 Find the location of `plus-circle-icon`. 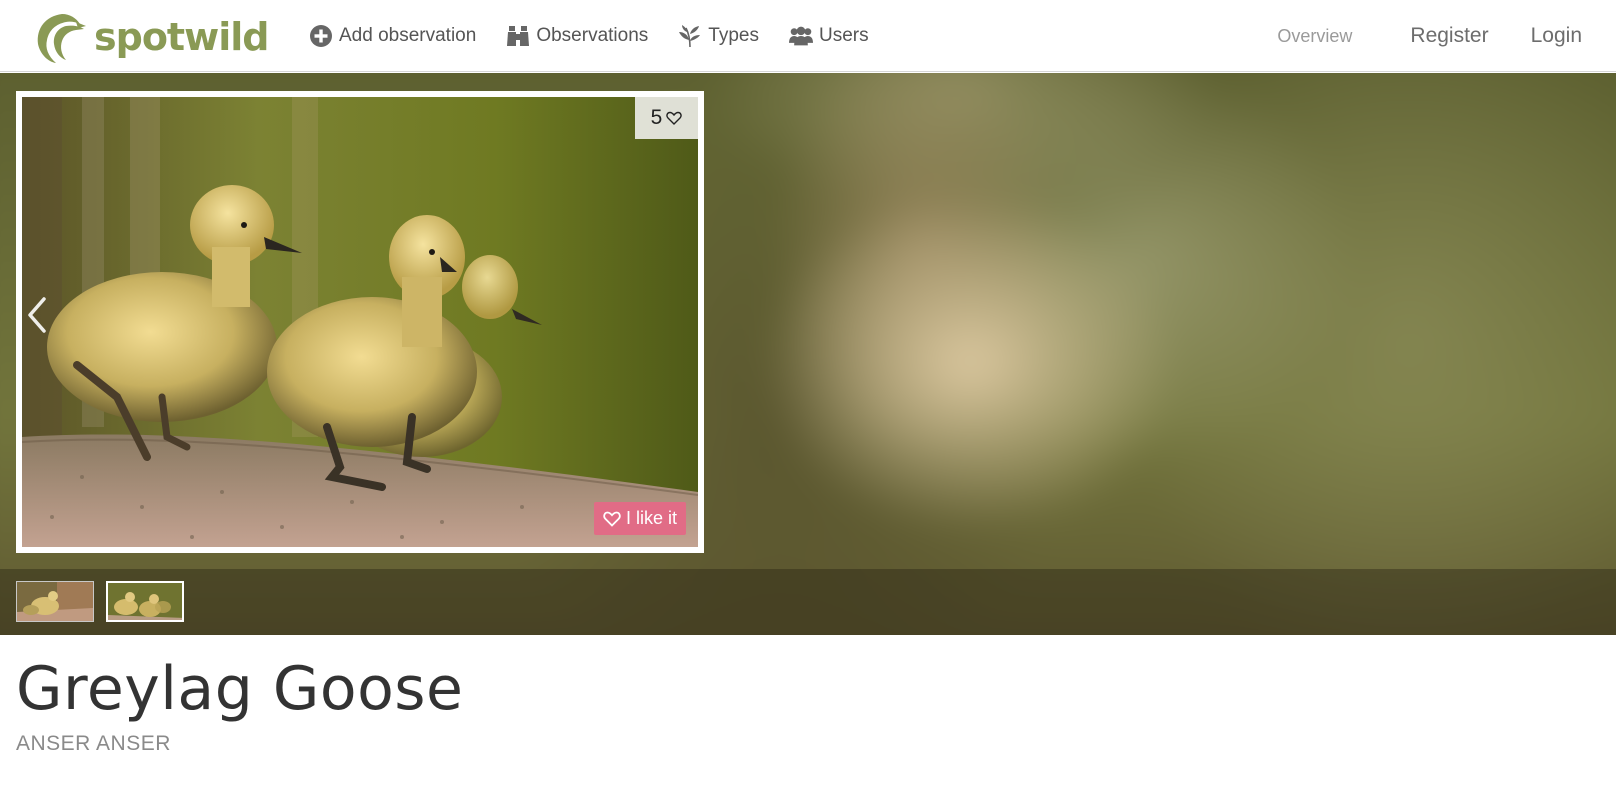

plus-circle-icon is located at coordinates (321, 36).